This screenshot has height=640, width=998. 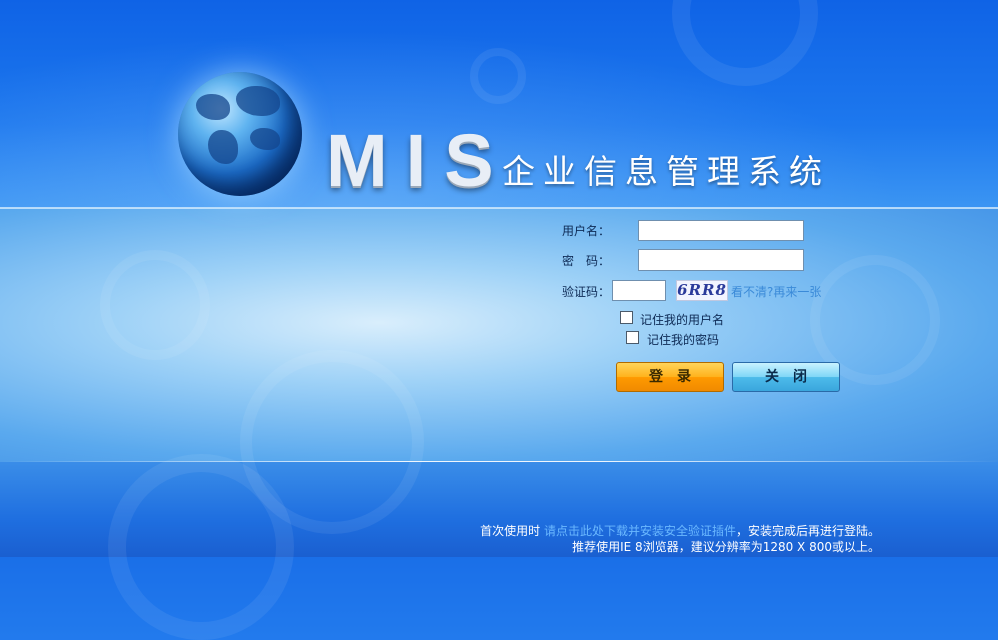 I want to click on close-button: 关闭, so click(x=786, y=377).